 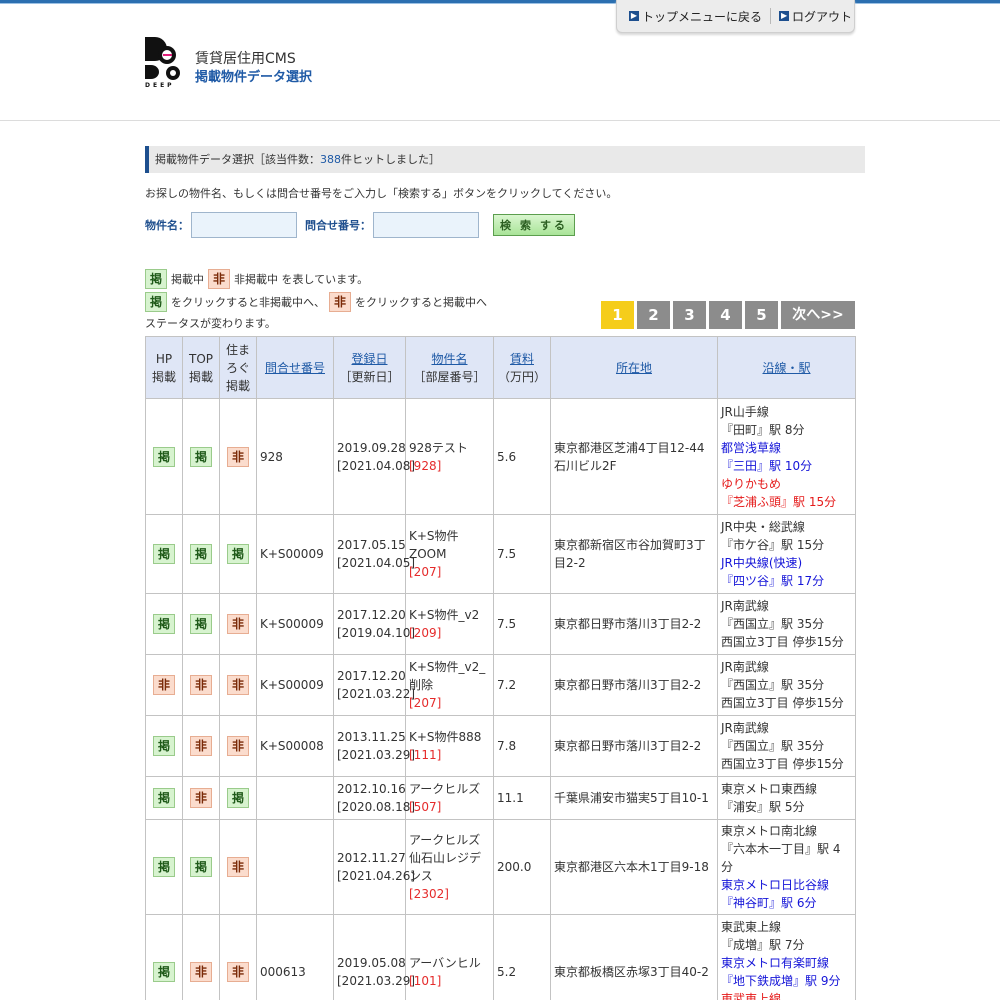 What do you see at coordinates (534, 225) in the screenshot?
I see `search-button: 検 索 する` at bounding box center [534, 225].